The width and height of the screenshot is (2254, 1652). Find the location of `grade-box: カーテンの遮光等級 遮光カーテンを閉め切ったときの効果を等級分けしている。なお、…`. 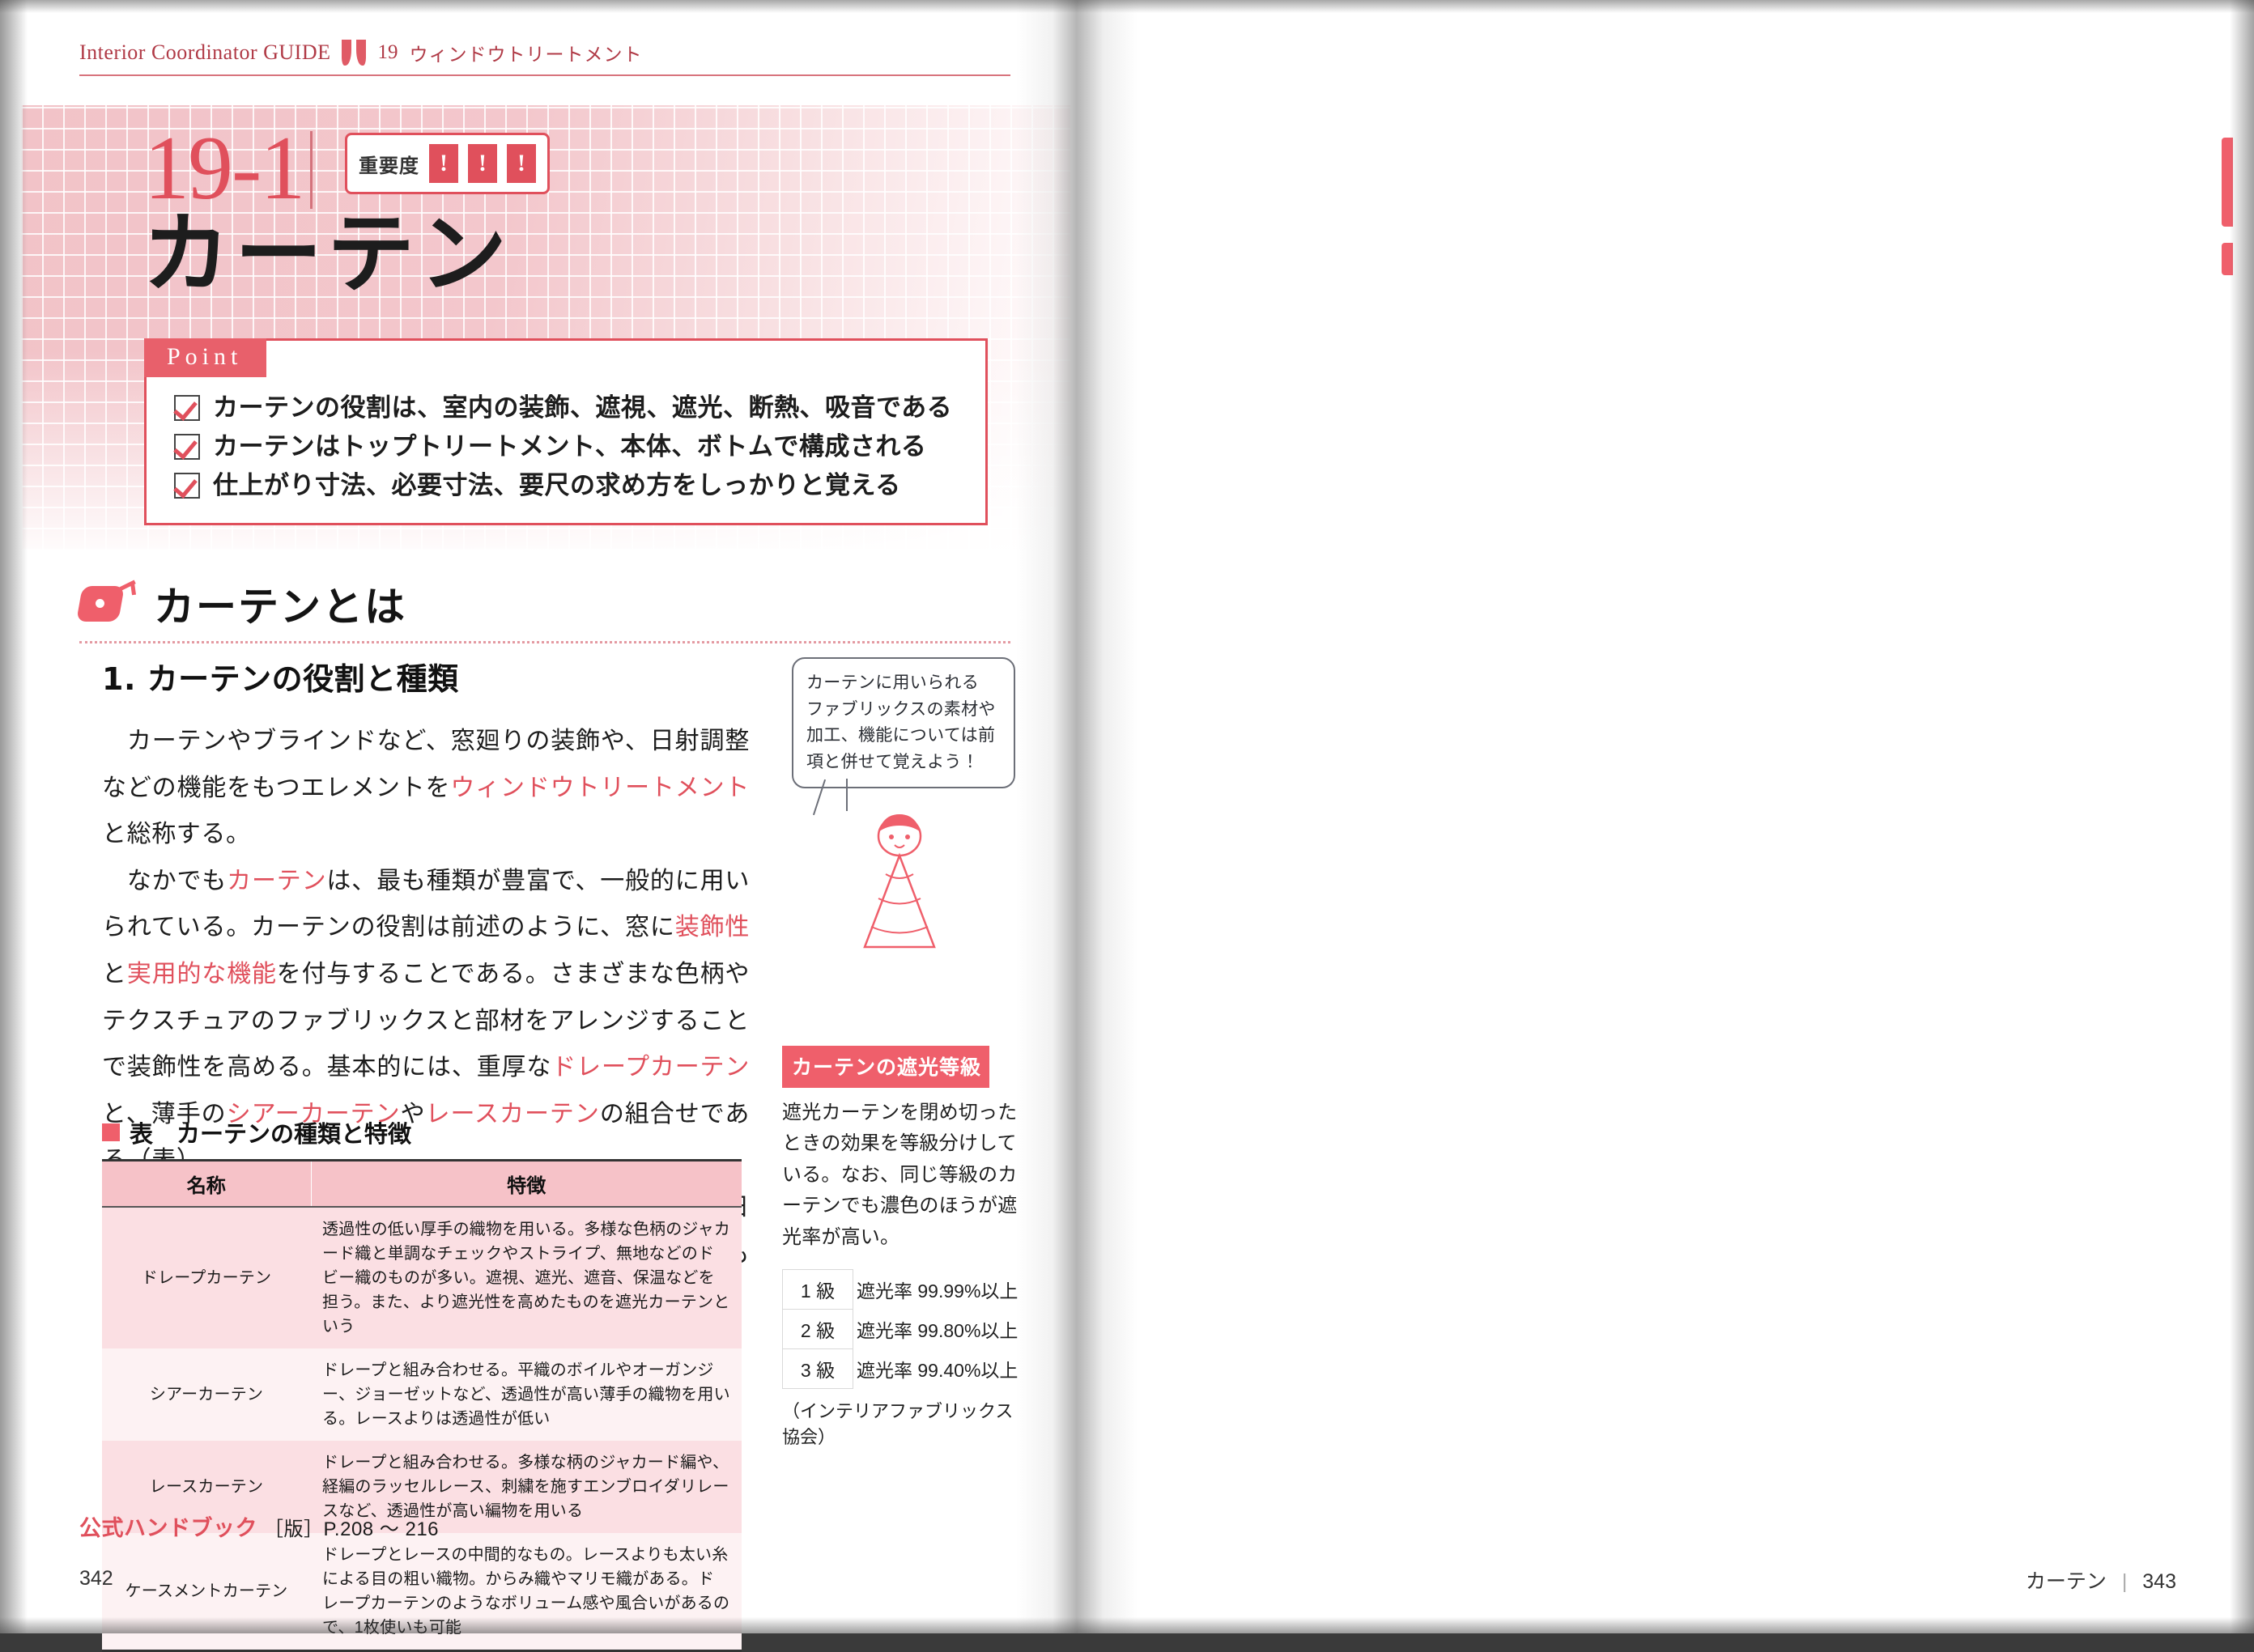

grade-box: カーテンの遮光等級 遮光カーテンを閉め切ったときの効果を等級分けしている。なお、… is located at coordinates (903, 1248).